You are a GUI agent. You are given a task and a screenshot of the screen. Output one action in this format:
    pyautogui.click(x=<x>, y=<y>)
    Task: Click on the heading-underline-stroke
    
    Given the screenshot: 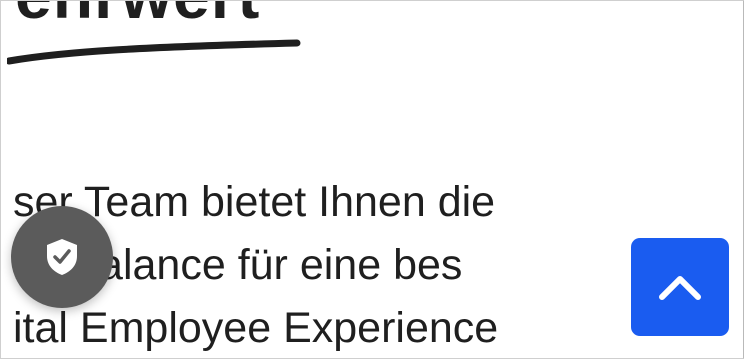 What is the action you would take?
    pyautogui.click(x=154, y=52)
    